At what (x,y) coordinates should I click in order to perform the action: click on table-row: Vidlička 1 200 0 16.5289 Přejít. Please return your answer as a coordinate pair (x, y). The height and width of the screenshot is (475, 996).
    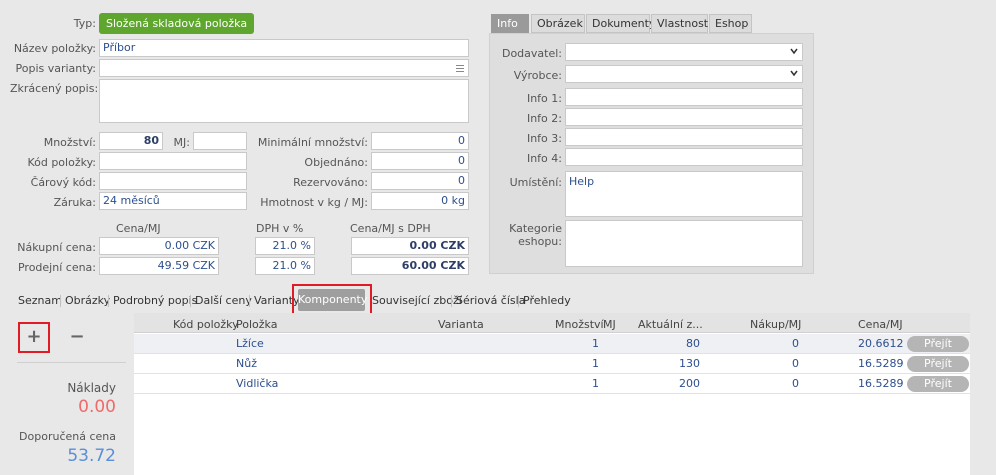
    Looking at the image, I should click on (552, 384).